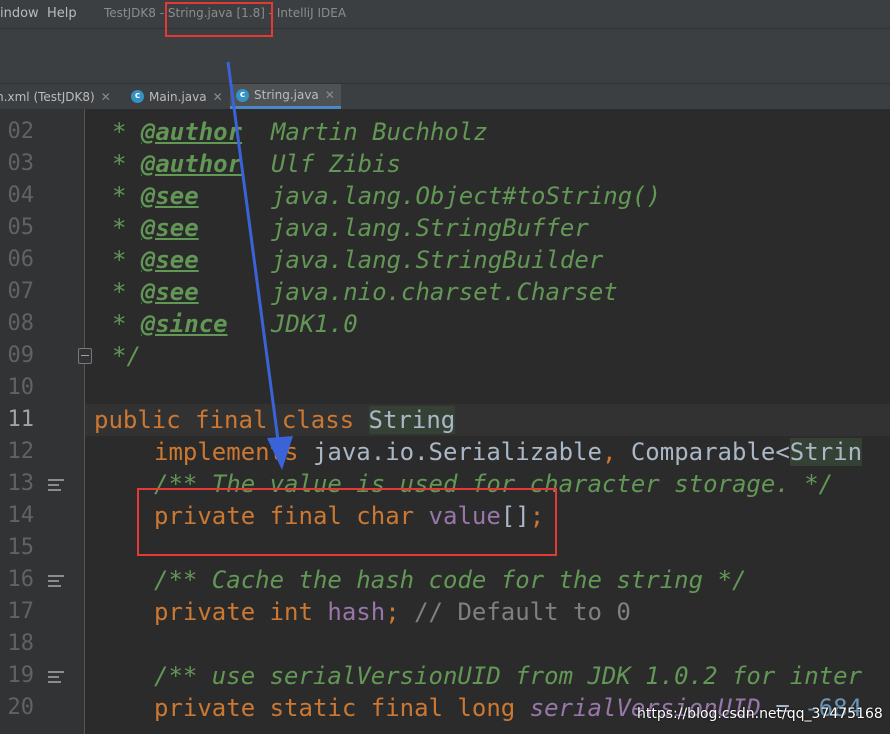 The height and width of the screenshot is (734, 890). What do you see at coordinates (235, 324) in the screenshot?
I see `code-line-08: * @since JDK1.0` at bounding box center [235, 324].